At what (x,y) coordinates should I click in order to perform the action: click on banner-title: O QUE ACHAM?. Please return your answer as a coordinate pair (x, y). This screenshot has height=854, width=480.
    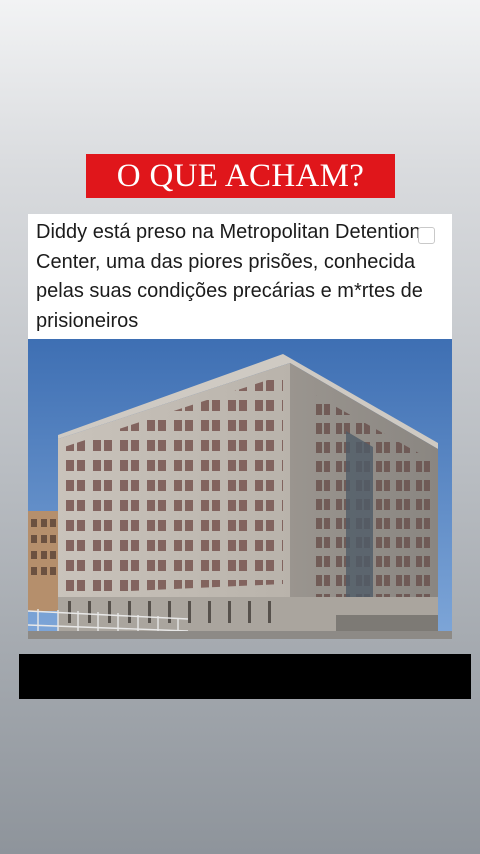
    Looking at the image, I should click on (240, 175).